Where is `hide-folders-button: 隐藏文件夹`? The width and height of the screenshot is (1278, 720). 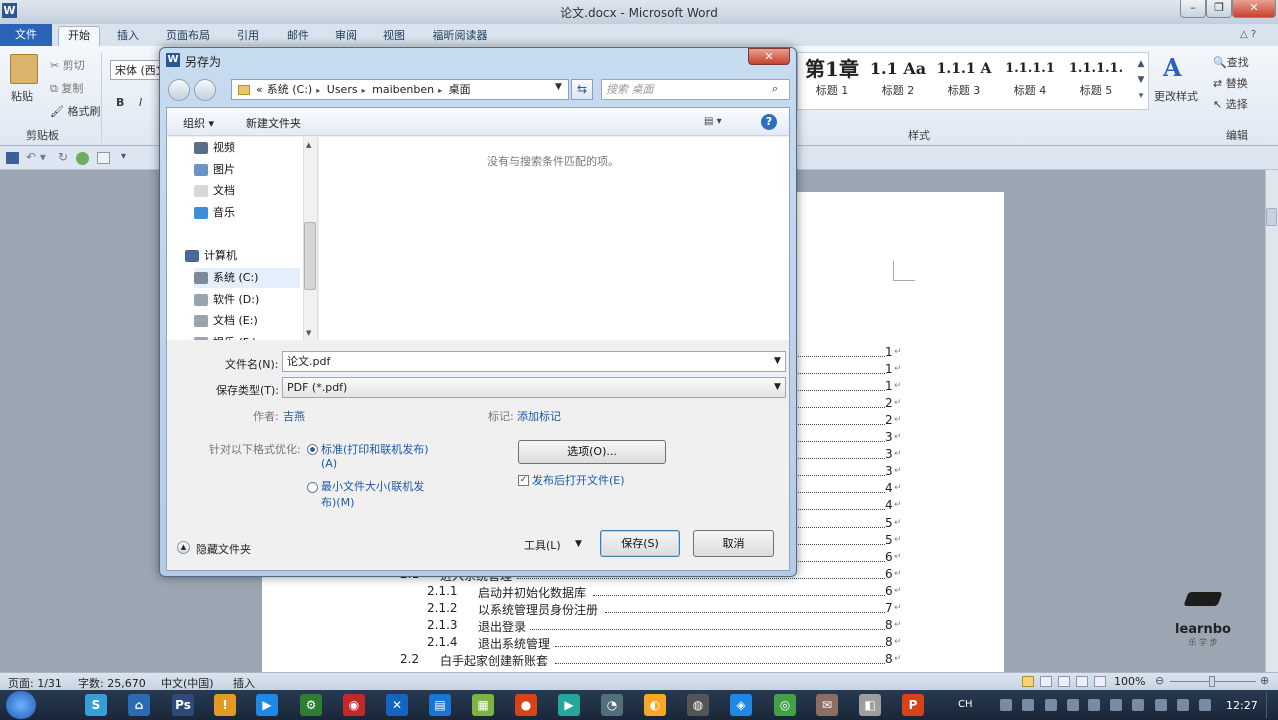 hide-folders-button: 隐藏文件夹 is located at coordinates (223, 549).